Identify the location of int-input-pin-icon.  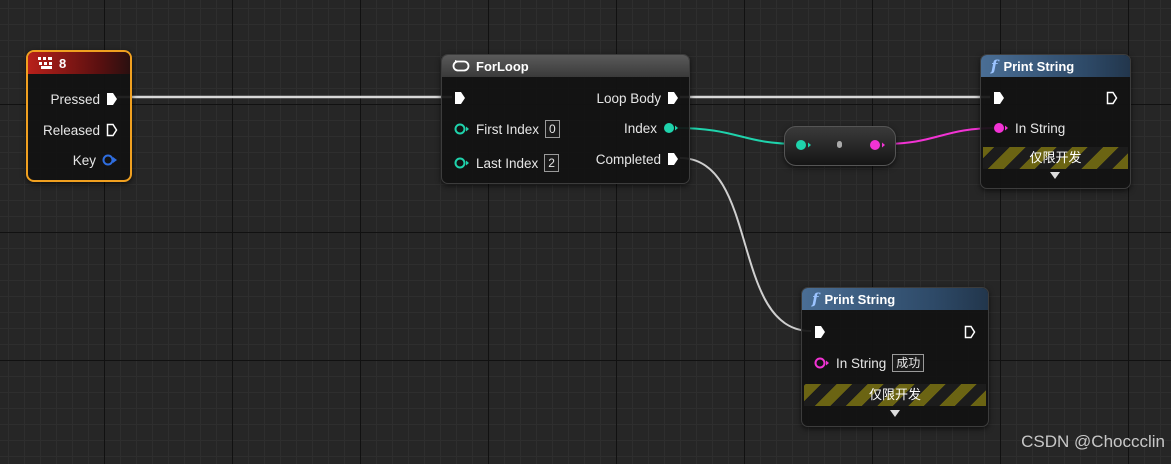
(804, 145).